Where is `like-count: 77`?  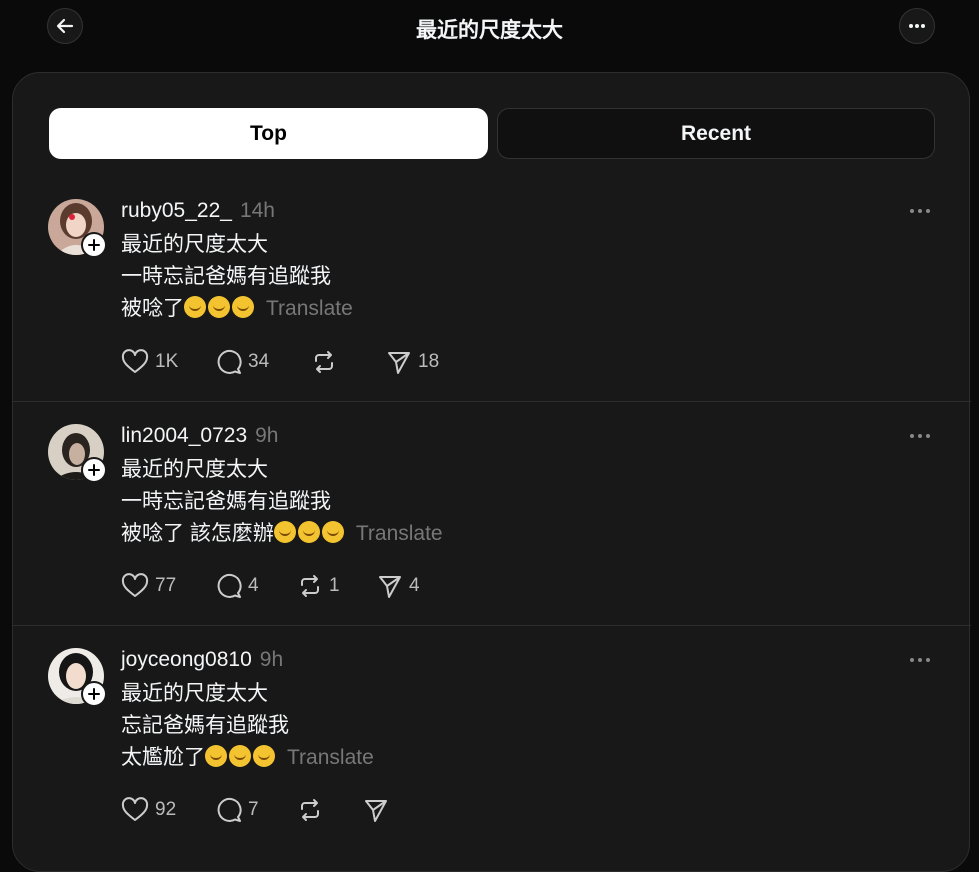
like-count: 77 is located at coordinates (166, 585).